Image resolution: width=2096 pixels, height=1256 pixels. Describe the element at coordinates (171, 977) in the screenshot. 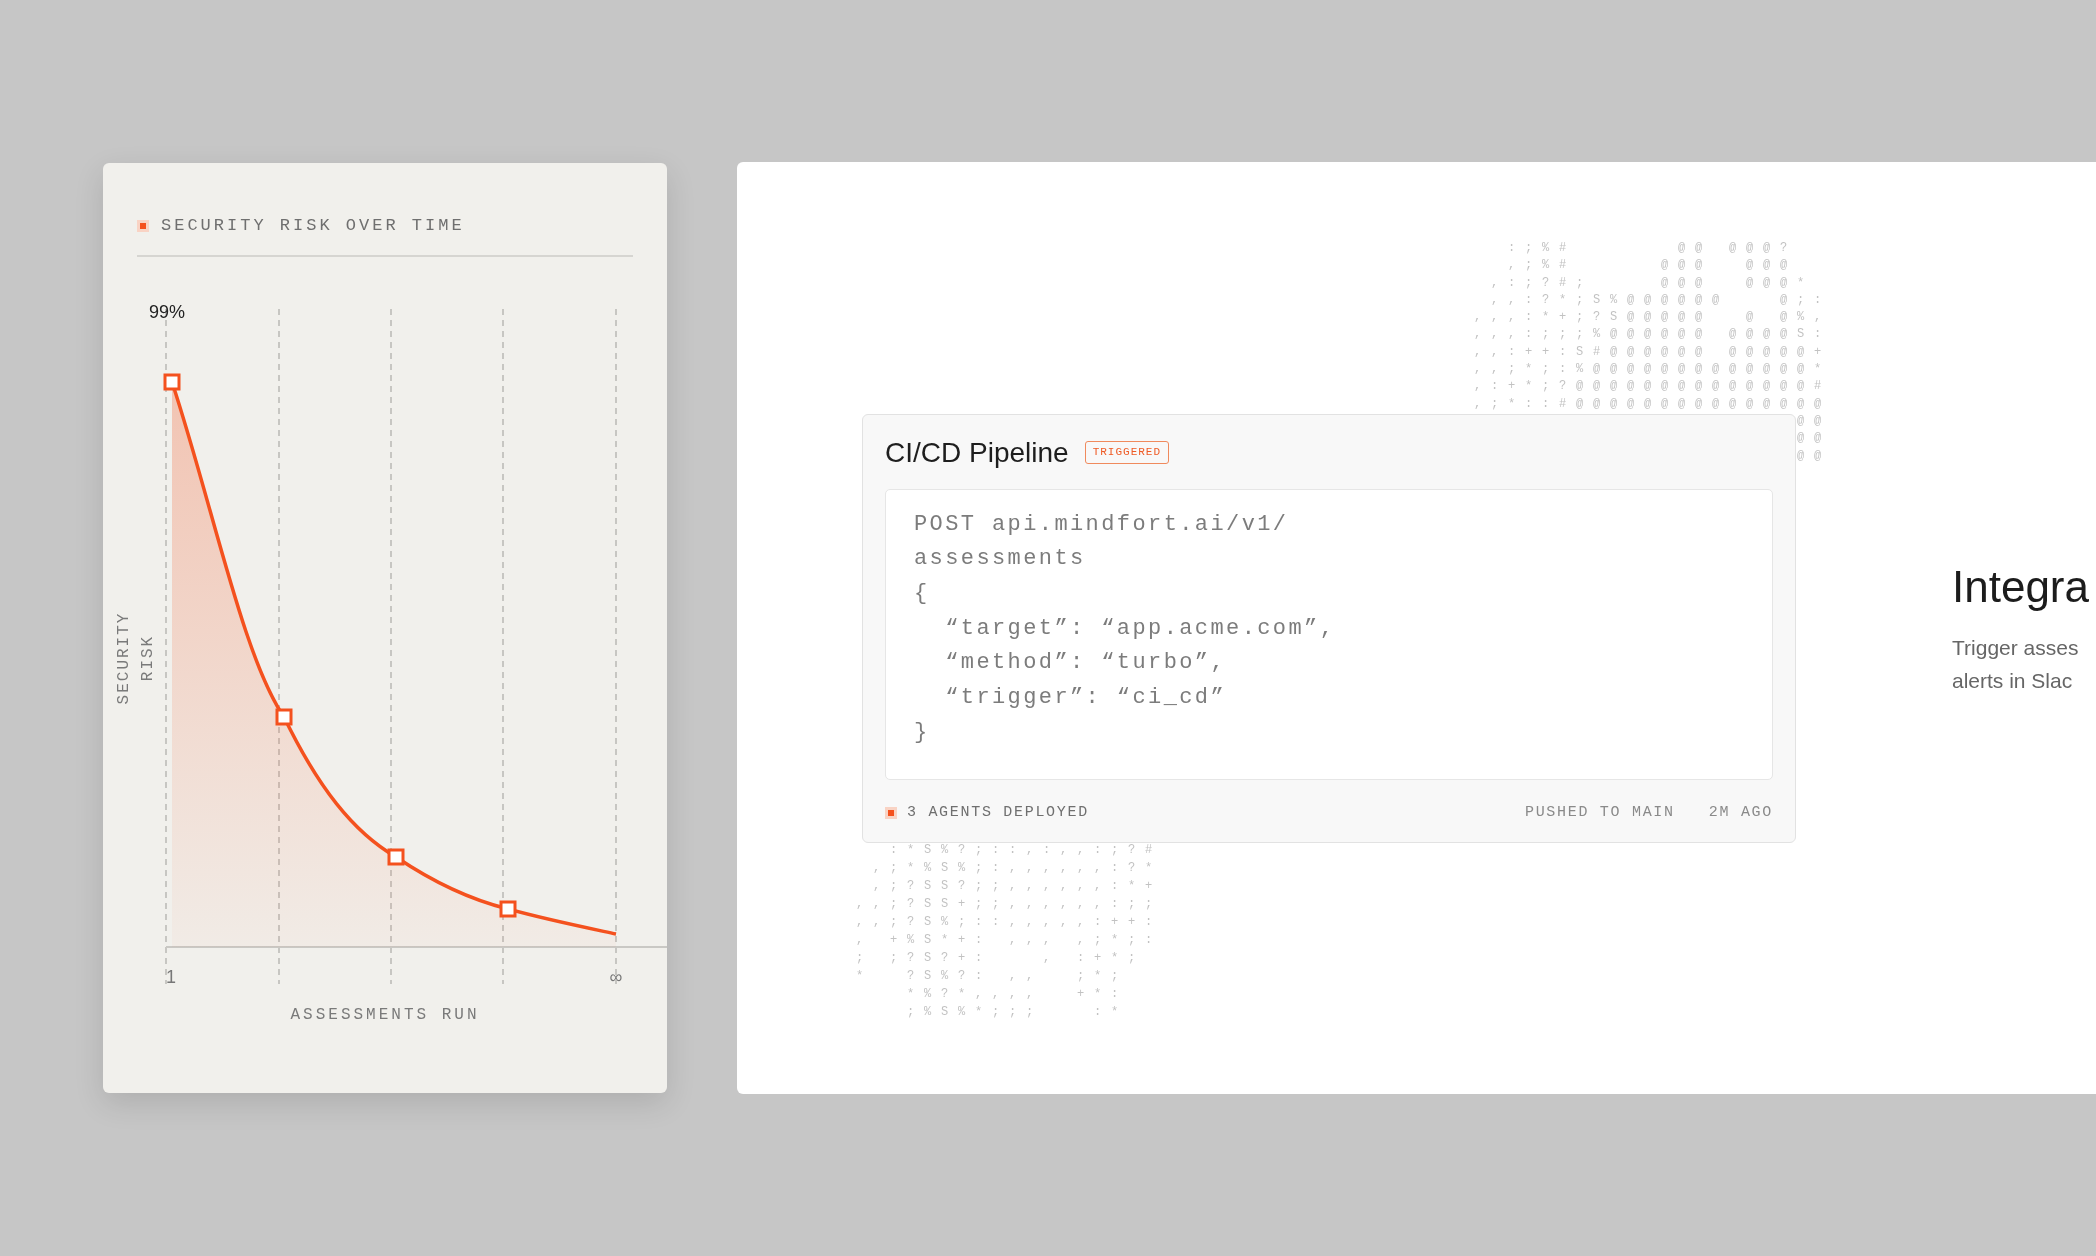

I see `x-tick-label: 1` at that location.